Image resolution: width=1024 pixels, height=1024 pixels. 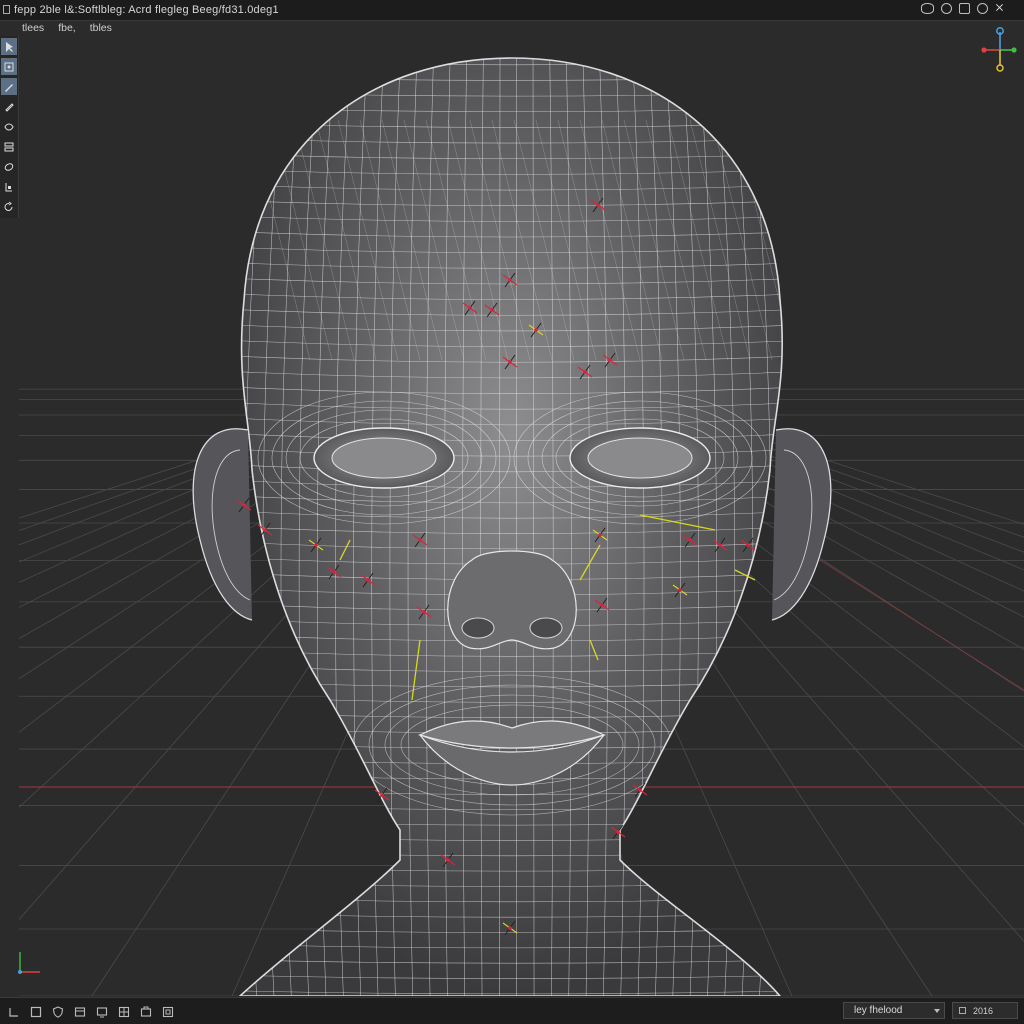 I want to click on right-nostril, so click(x=546, y=628).